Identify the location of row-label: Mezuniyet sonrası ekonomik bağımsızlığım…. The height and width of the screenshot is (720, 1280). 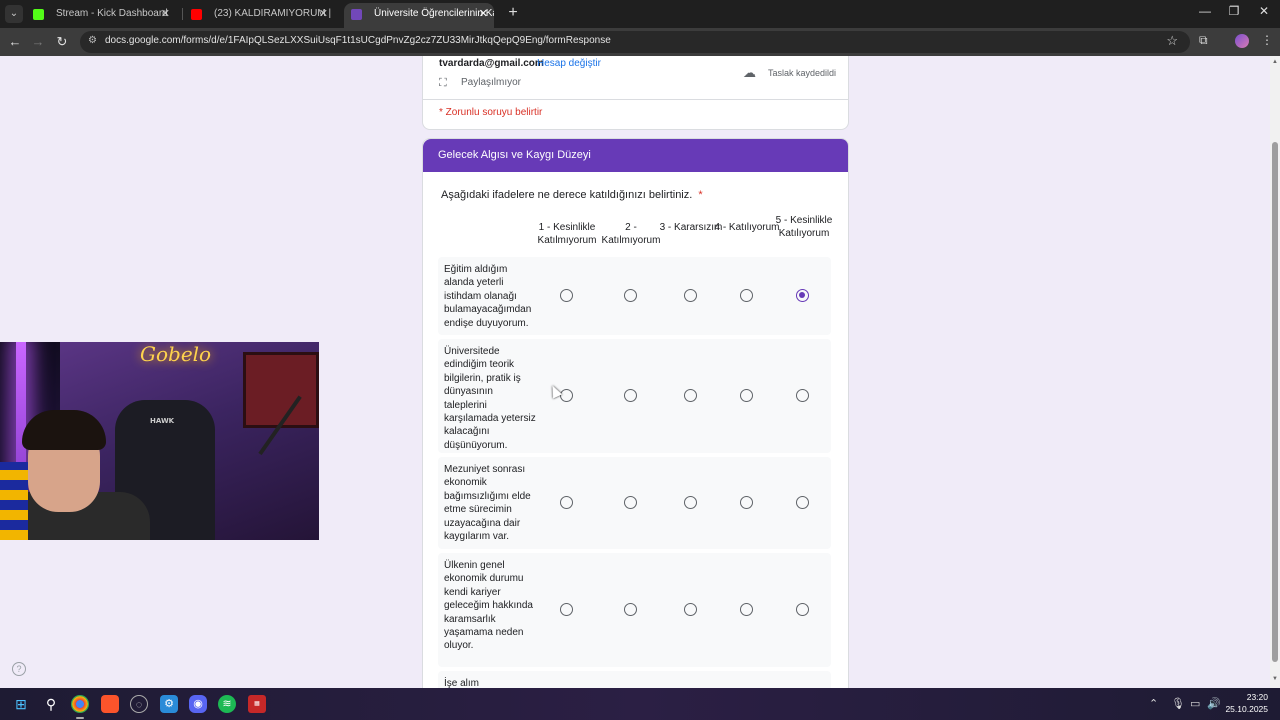
(487, 503).